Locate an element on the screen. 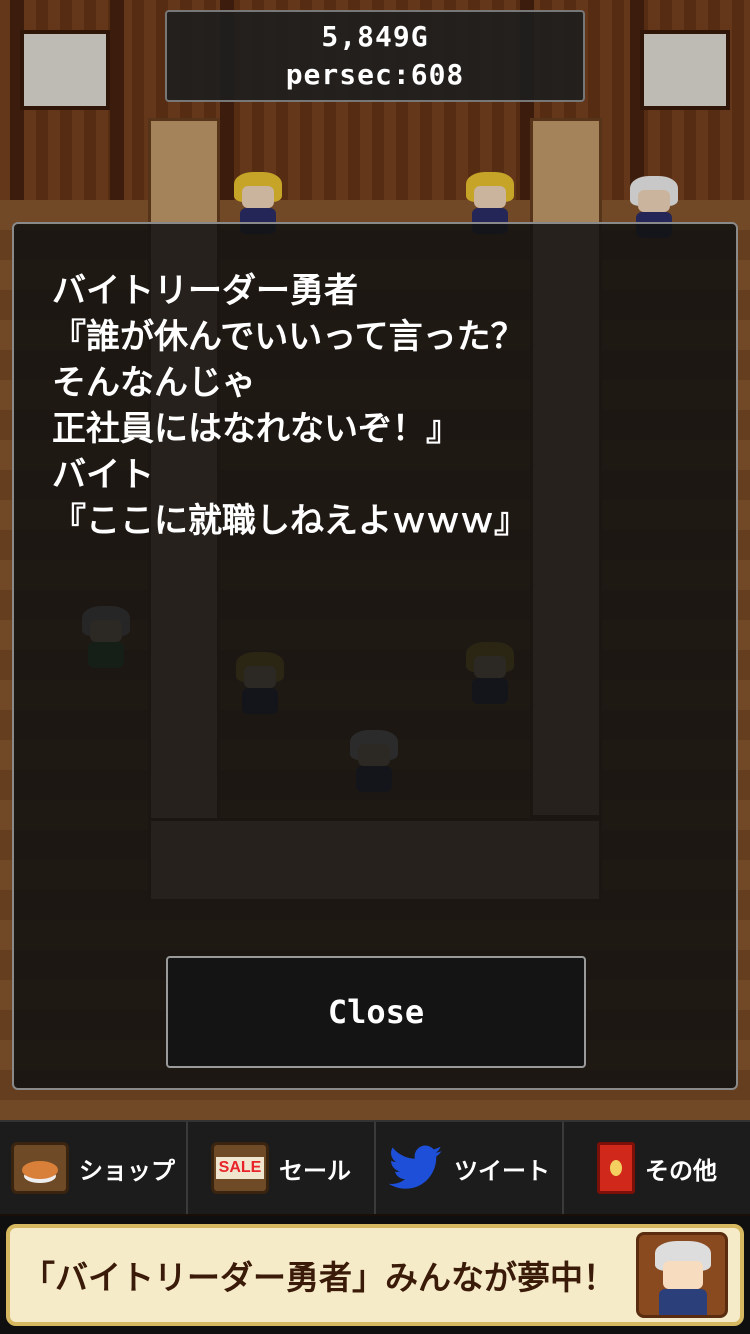 The height and width of the screenshot is (1334, 750). nav-tweet-label: ツイート is located at coordinates (502, 1170).